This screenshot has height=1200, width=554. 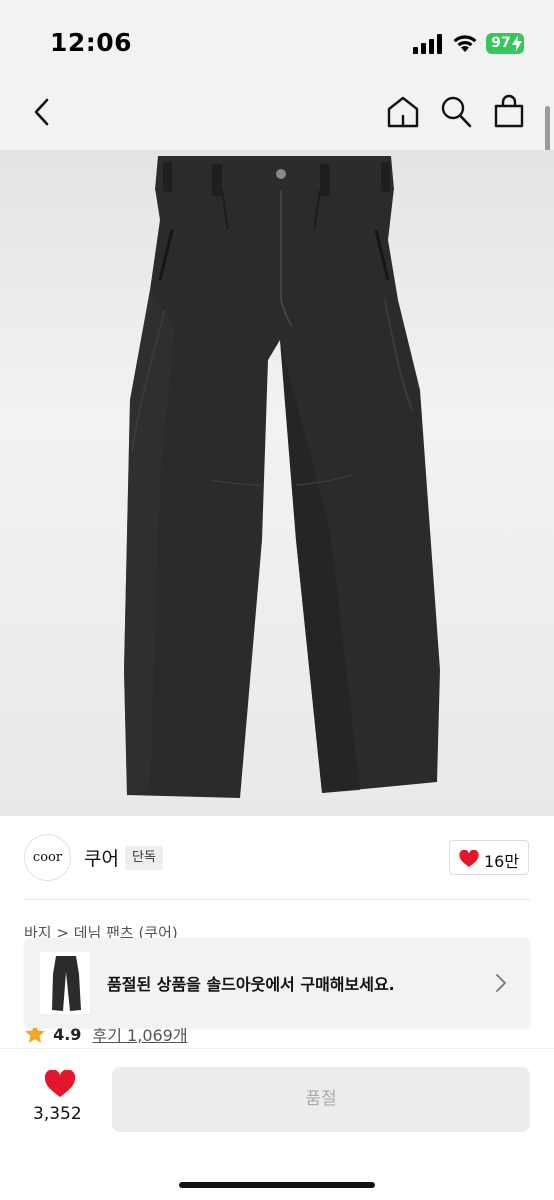 I want to click on banner-text: 품절된 상품을 솔드아웃에서 구매해보세요., so click(x=251, y=984).